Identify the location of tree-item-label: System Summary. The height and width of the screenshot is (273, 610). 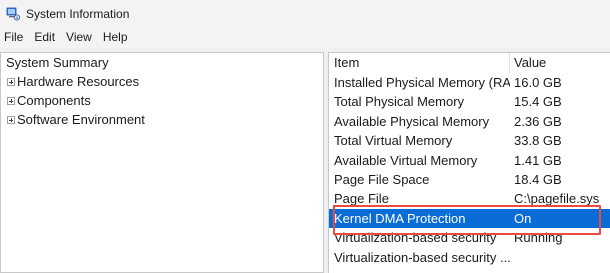
(57, 62).